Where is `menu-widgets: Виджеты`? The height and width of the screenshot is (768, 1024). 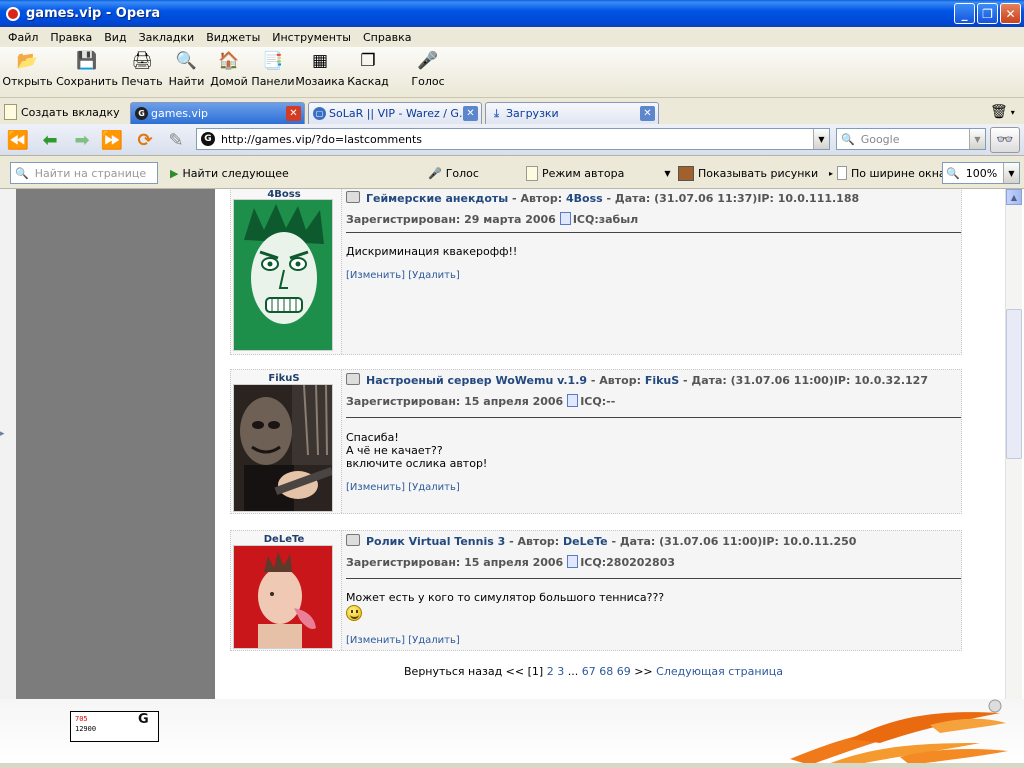
menu-widgets: Виджеты is located at coordinates (233, 37).